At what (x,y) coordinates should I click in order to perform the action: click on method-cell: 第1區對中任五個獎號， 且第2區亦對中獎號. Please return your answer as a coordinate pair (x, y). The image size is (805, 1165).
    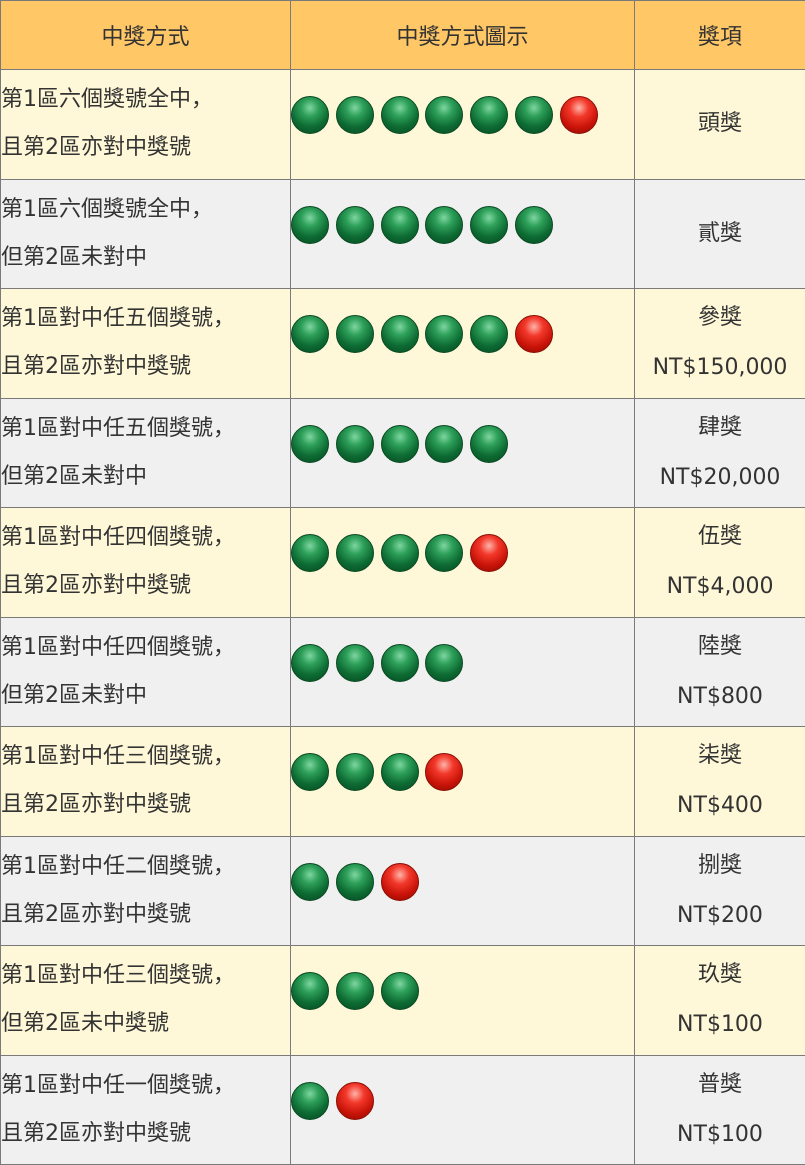
    Looking at the image, I should click on (145, 343).